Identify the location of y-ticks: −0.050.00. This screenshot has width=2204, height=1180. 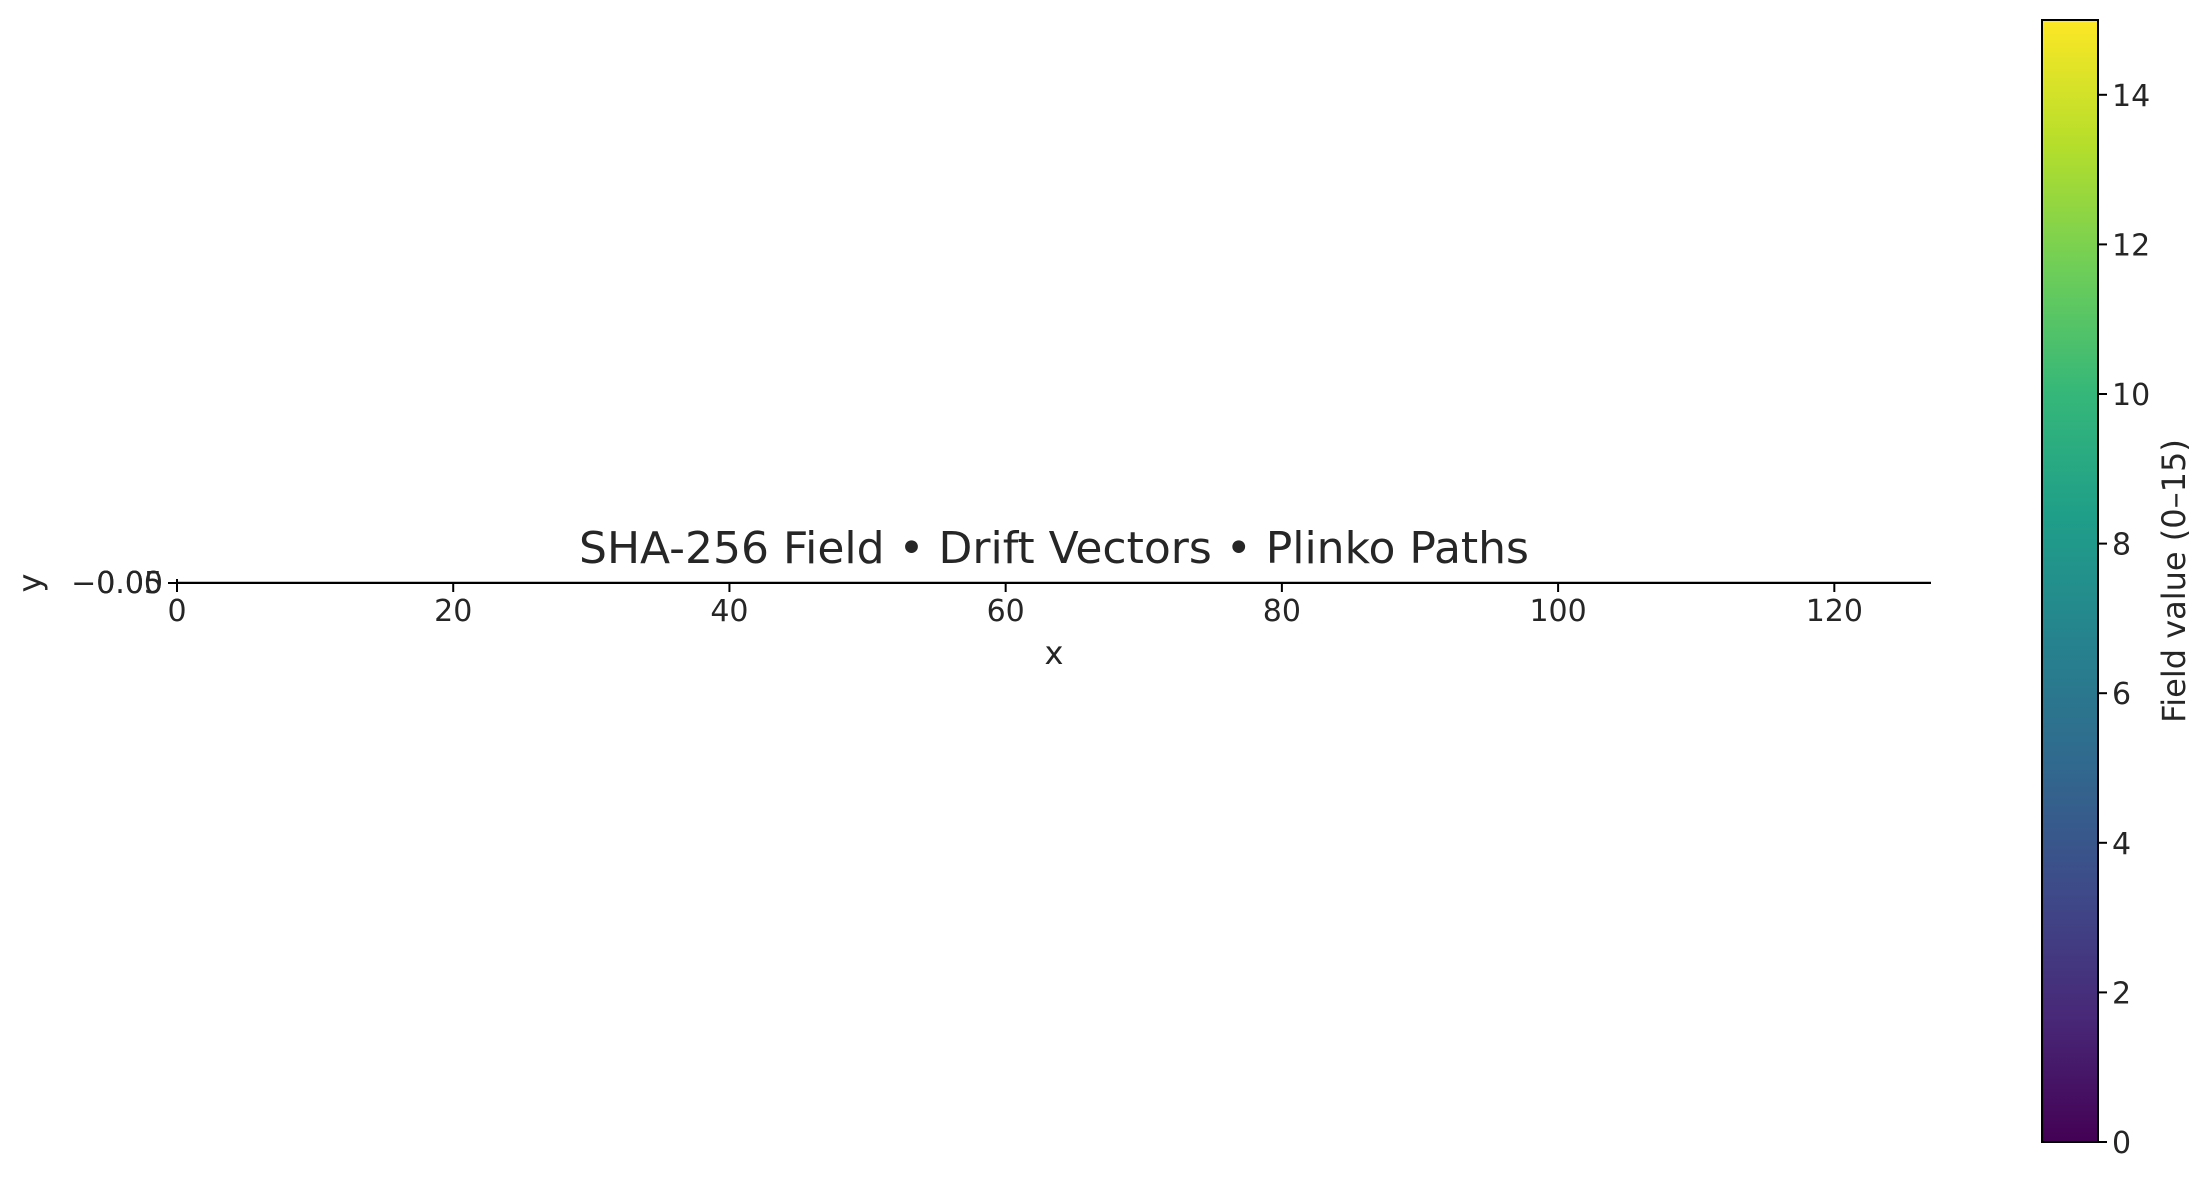
(124, 583).